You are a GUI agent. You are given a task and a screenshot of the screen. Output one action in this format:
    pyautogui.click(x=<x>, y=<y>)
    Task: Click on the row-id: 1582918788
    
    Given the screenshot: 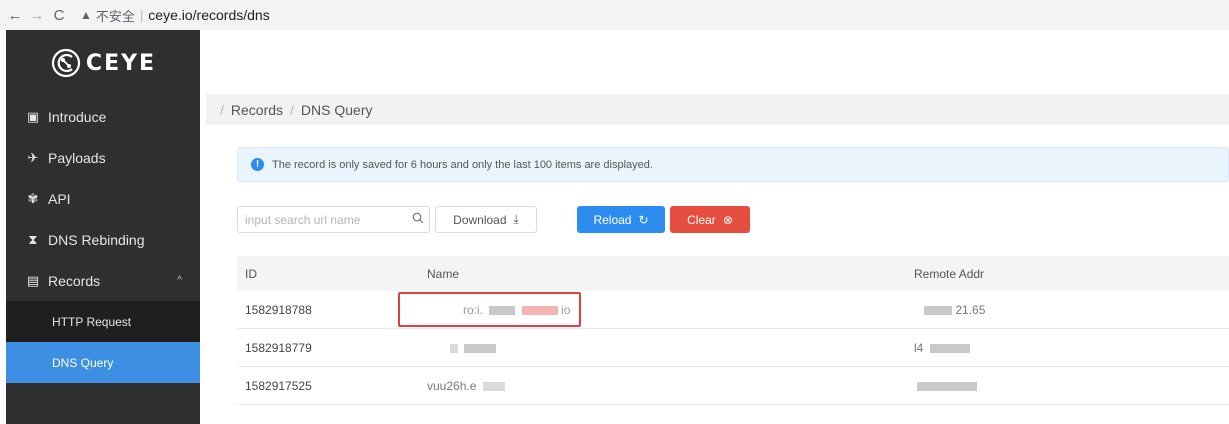 What is the action you would take?
    pyautogui.click(x=278, y=309)
    